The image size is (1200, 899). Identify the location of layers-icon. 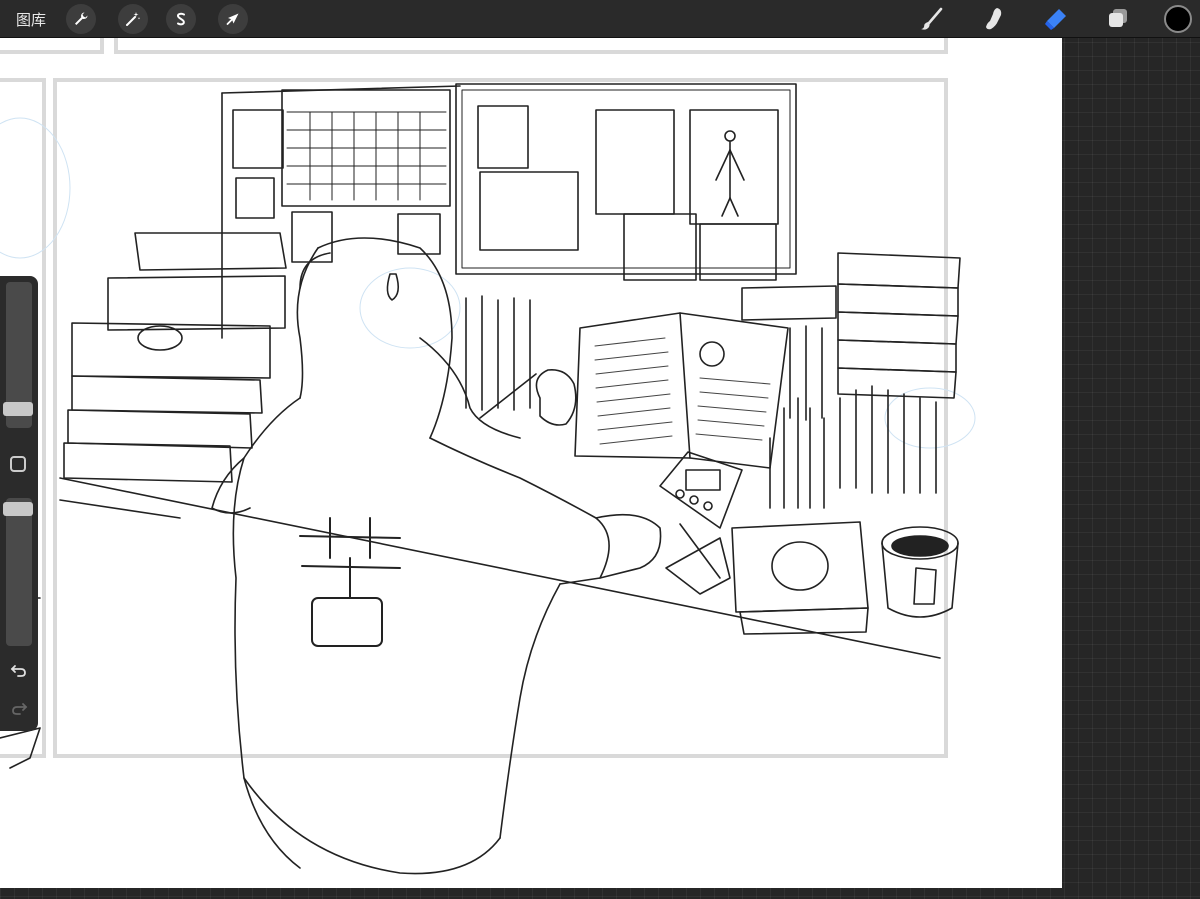
(1118, 18).